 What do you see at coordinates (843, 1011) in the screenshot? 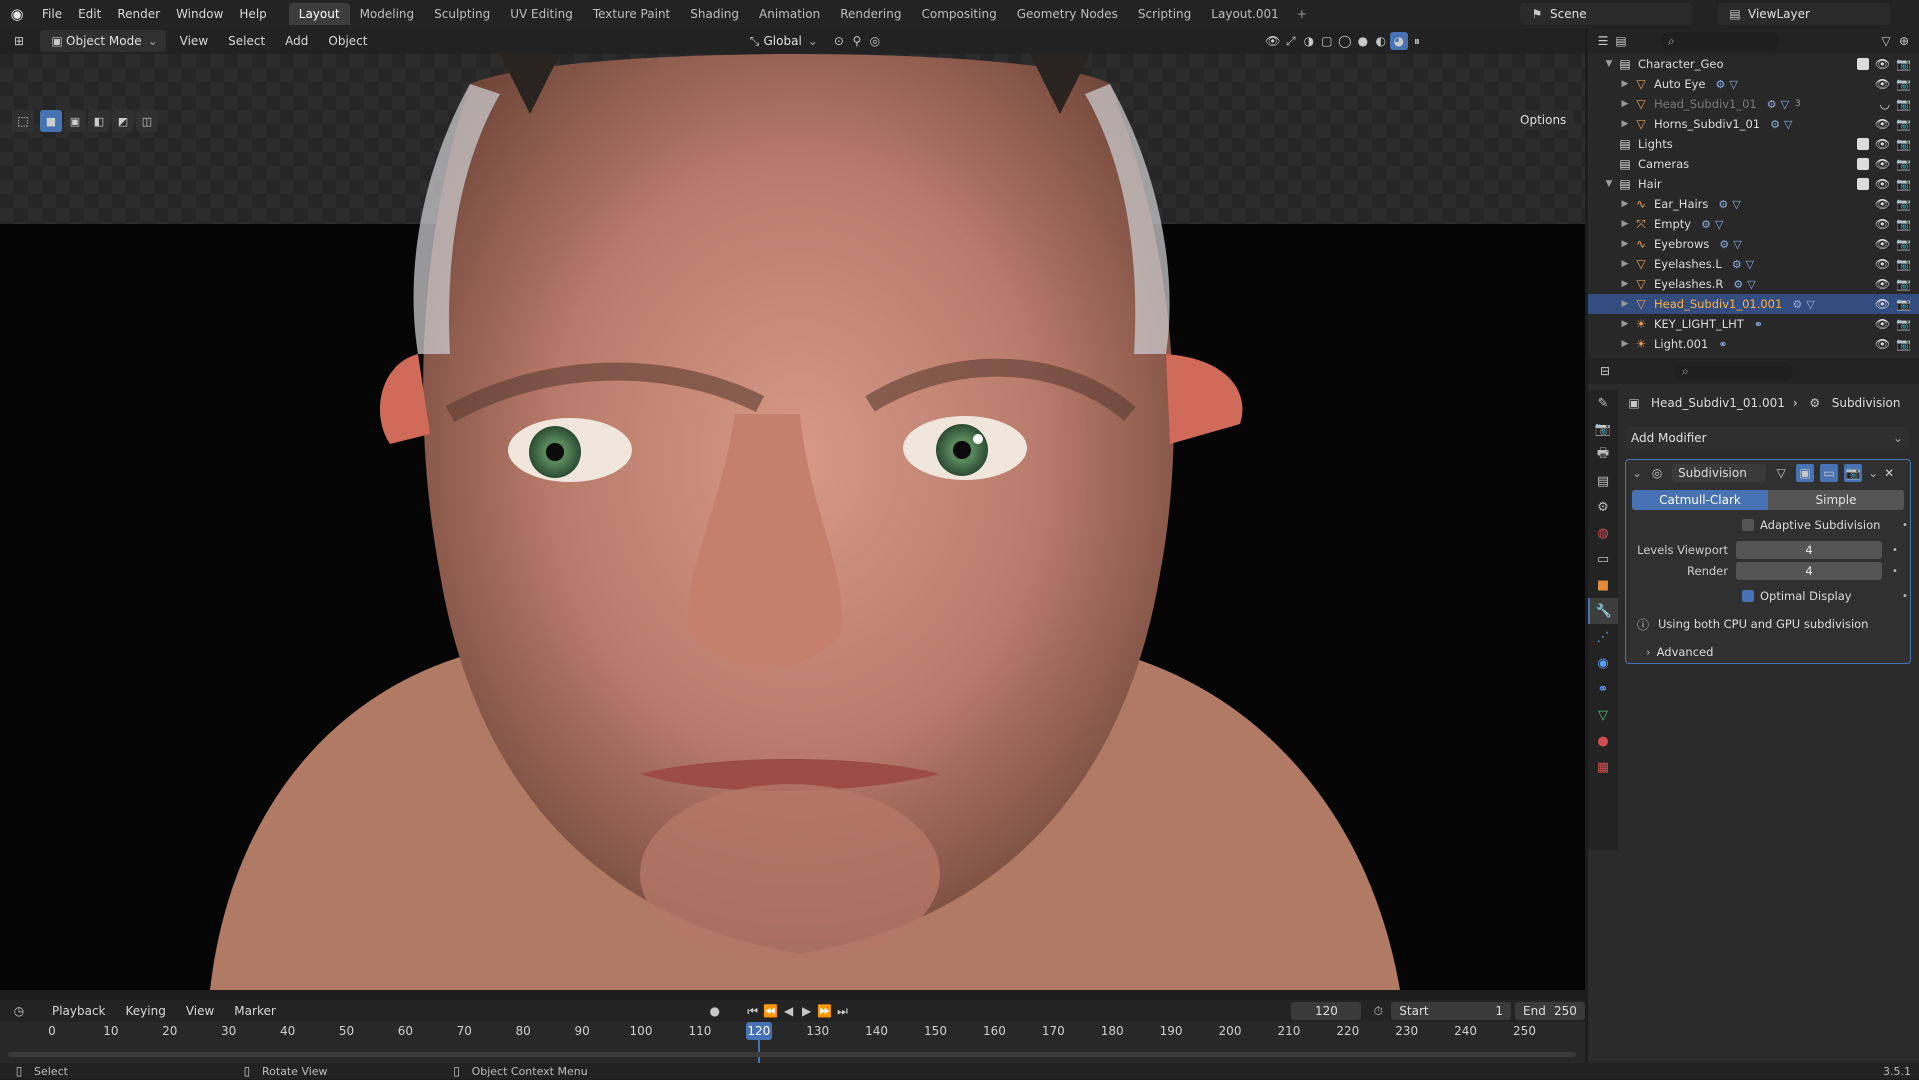
I see `jump-end-icon: ⏭` at bounding box center [843, 1011].